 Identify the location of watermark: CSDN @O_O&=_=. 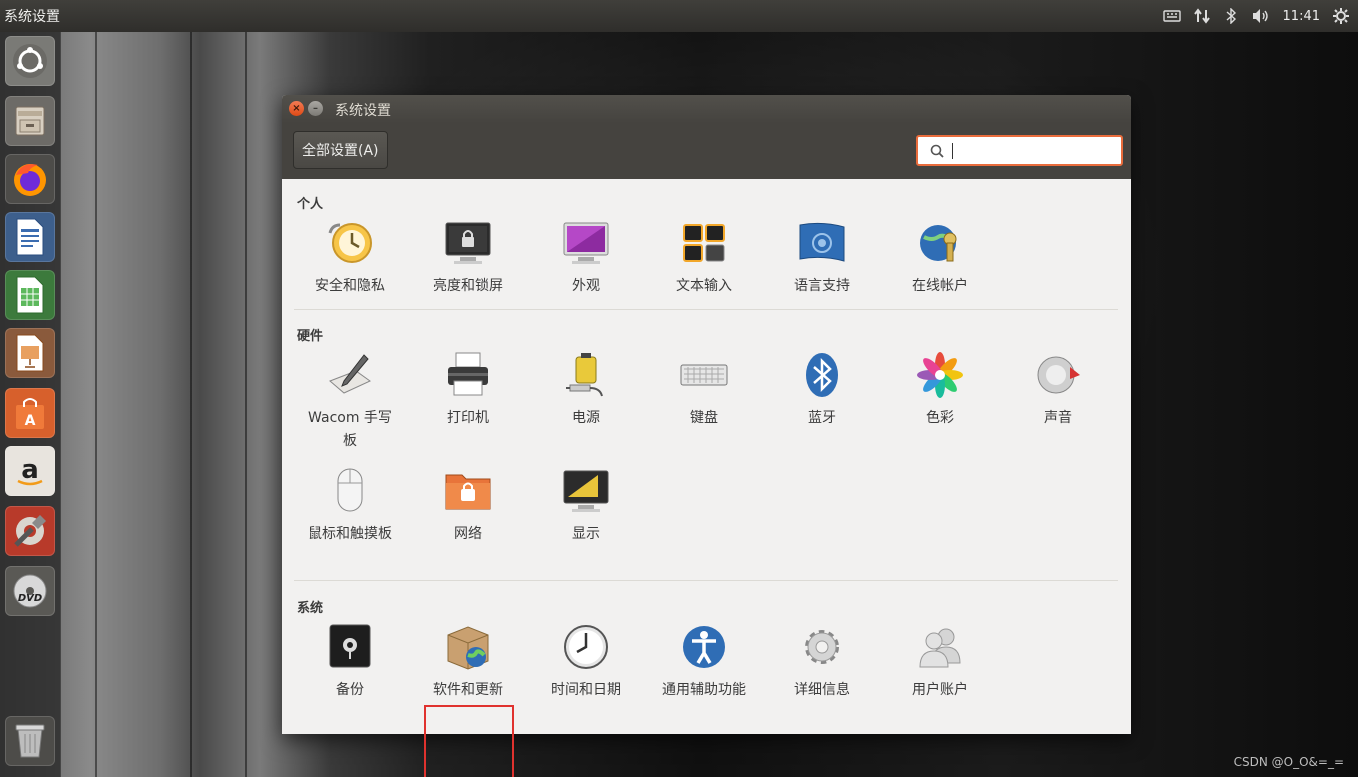
(1288, 762).